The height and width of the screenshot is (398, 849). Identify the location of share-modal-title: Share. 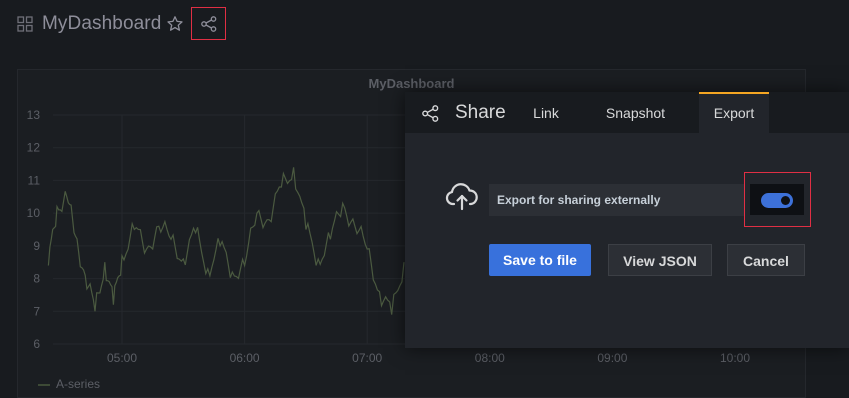
(480, 112).